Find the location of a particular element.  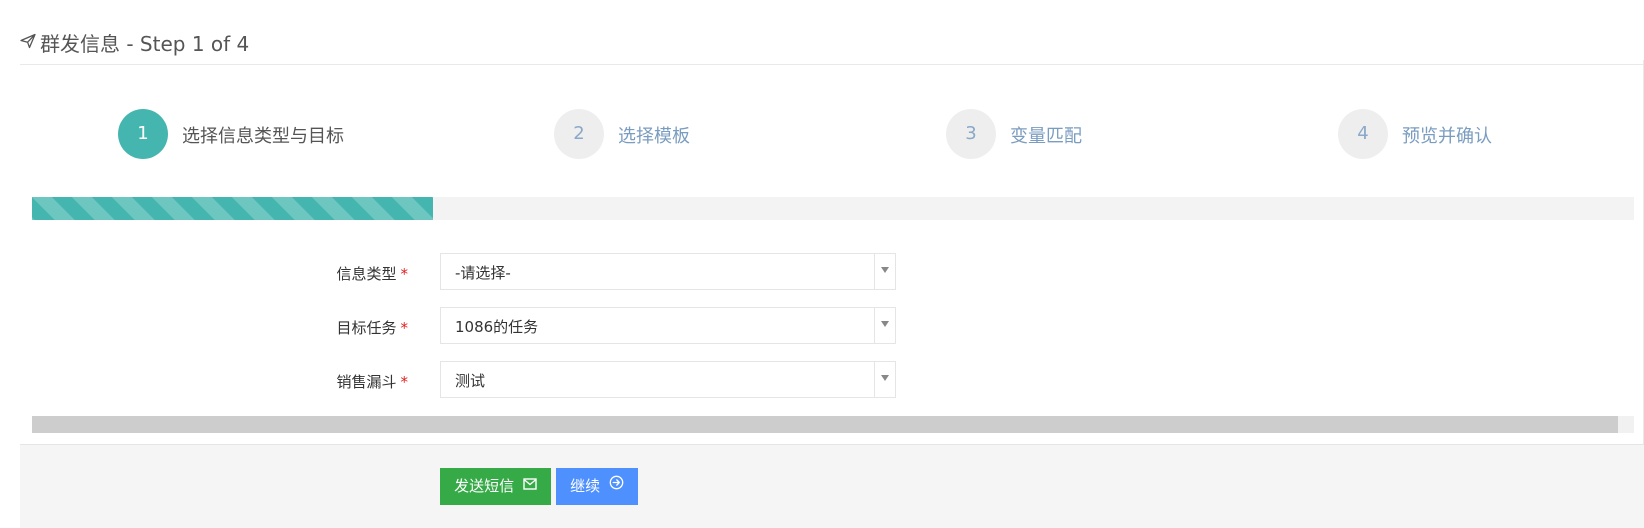

scrollbar-thumb is located at coordinates (825, 424).